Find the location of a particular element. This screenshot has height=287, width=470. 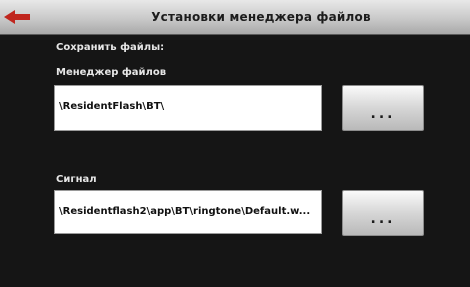

title-bar: Установки менеджера файлов is located at coordinates (235, 17).